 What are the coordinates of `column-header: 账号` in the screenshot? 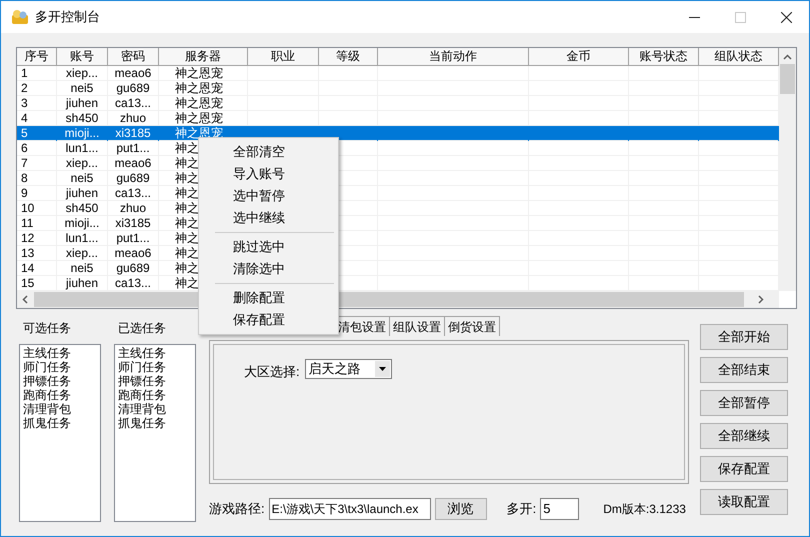 It's located at (82, 57).